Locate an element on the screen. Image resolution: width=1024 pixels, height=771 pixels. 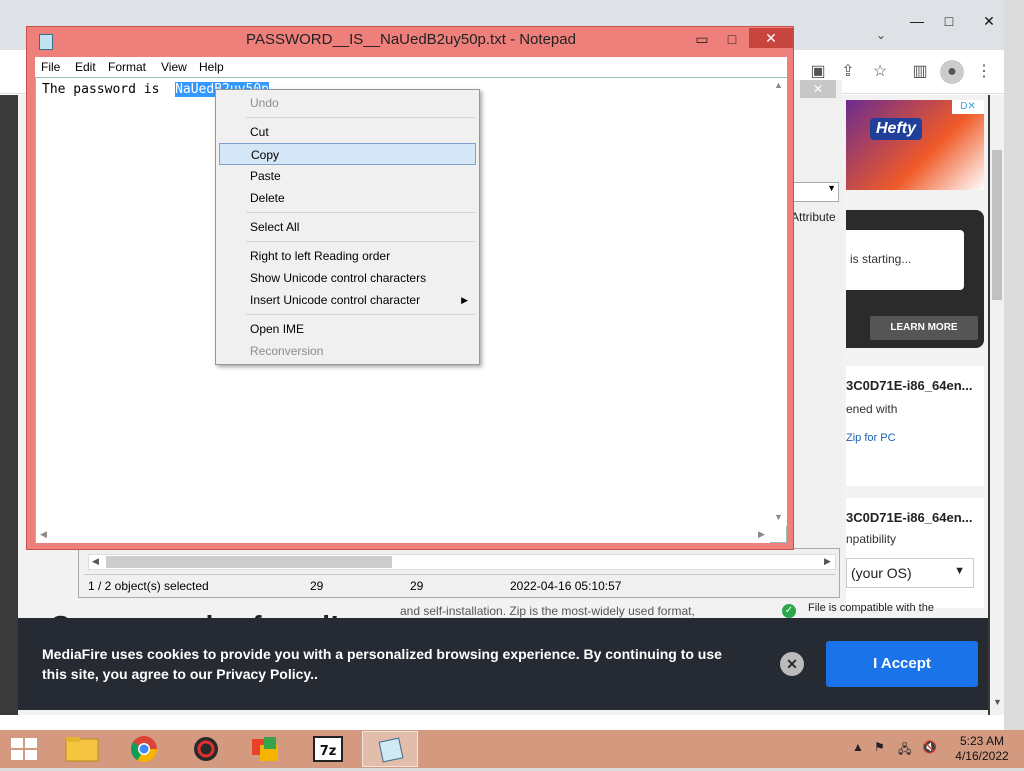
menu-item-select-all: Select All is located at coordinates (347, 227).